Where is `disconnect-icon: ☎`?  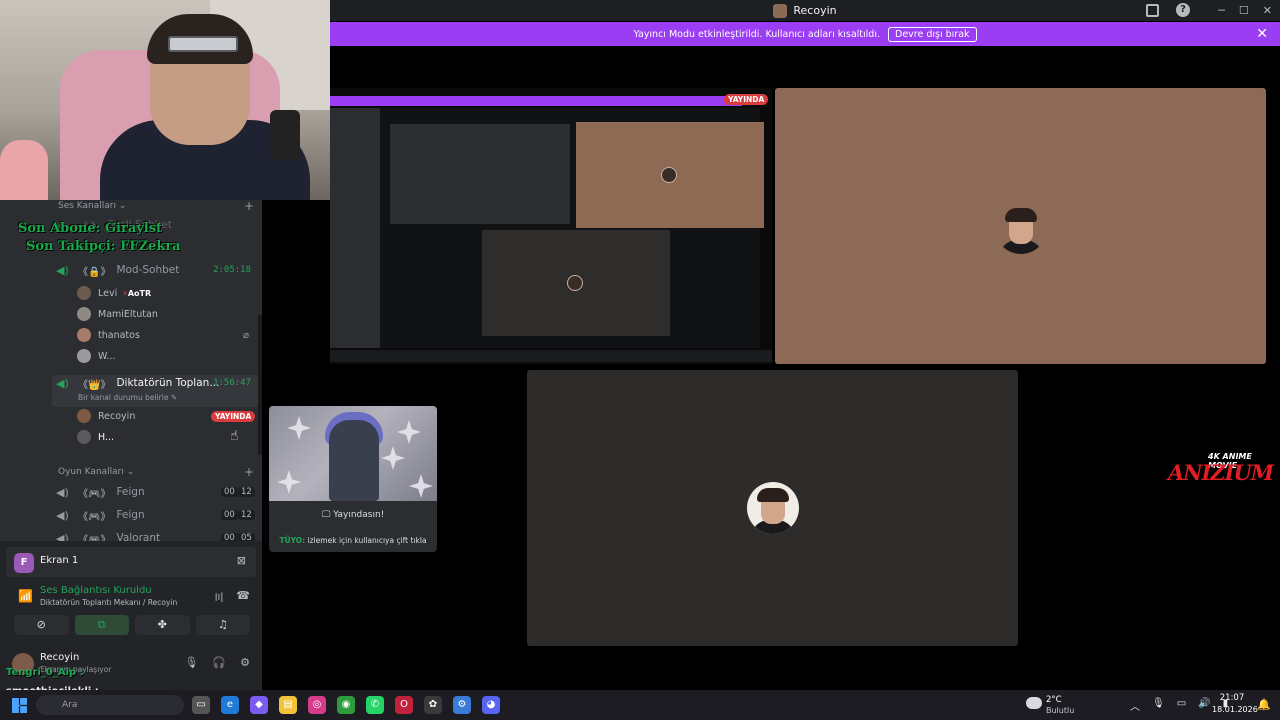 disconnect-icon: ☎ is located at coordinates (243, 597).